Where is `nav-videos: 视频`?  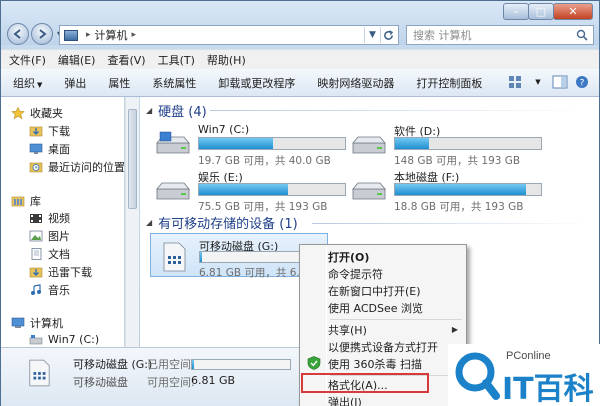 nav-videos: 视频 is located at coordinates (49, 218).